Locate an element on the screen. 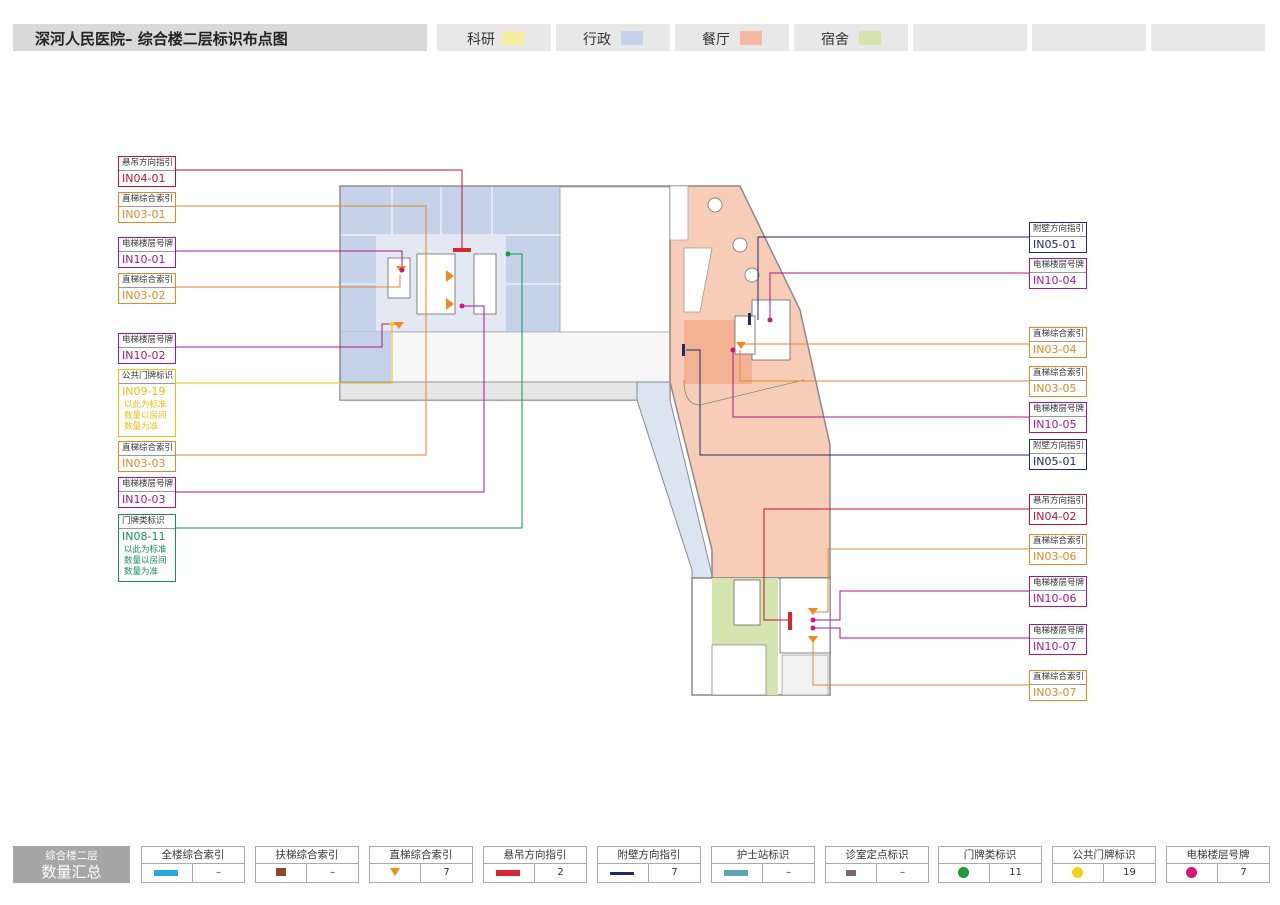 This screenshot has width=1280, height=905. callout-code: IN10-04 is located at coordinates (1055, 280).